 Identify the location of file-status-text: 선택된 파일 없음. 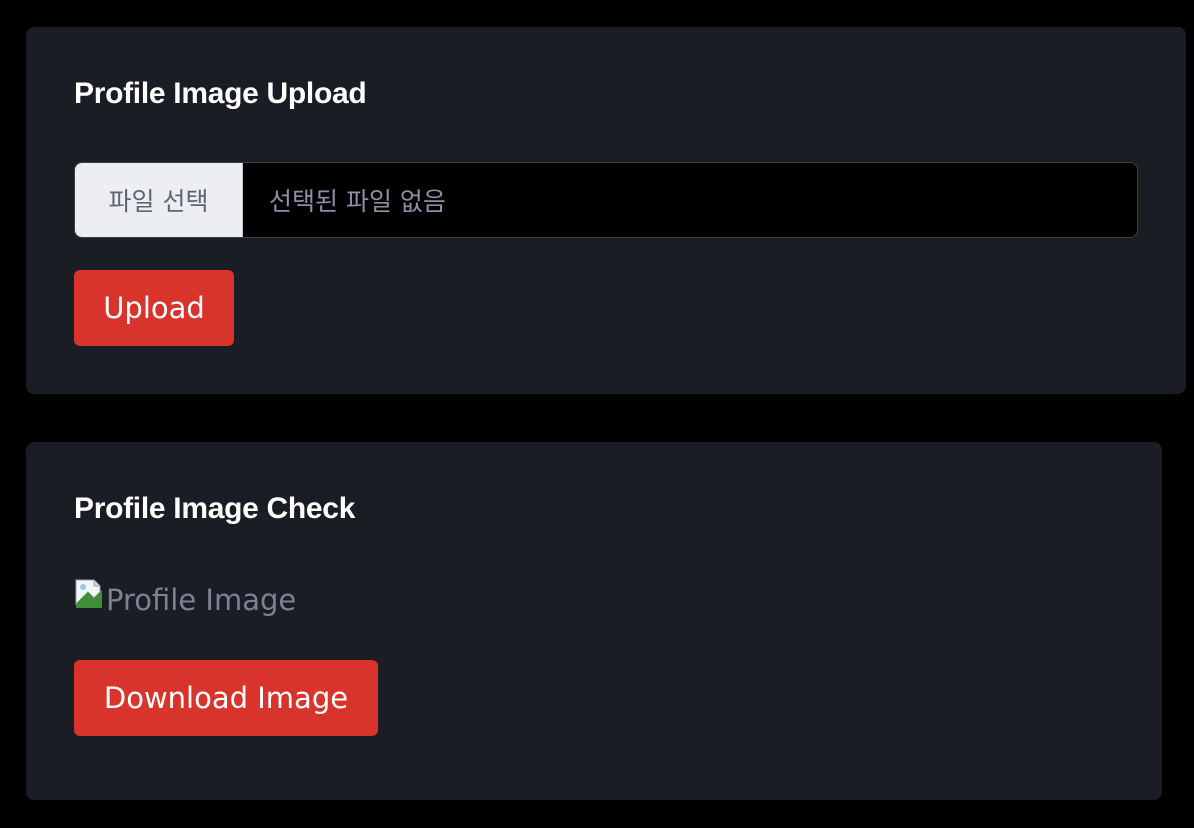
(357, 201).